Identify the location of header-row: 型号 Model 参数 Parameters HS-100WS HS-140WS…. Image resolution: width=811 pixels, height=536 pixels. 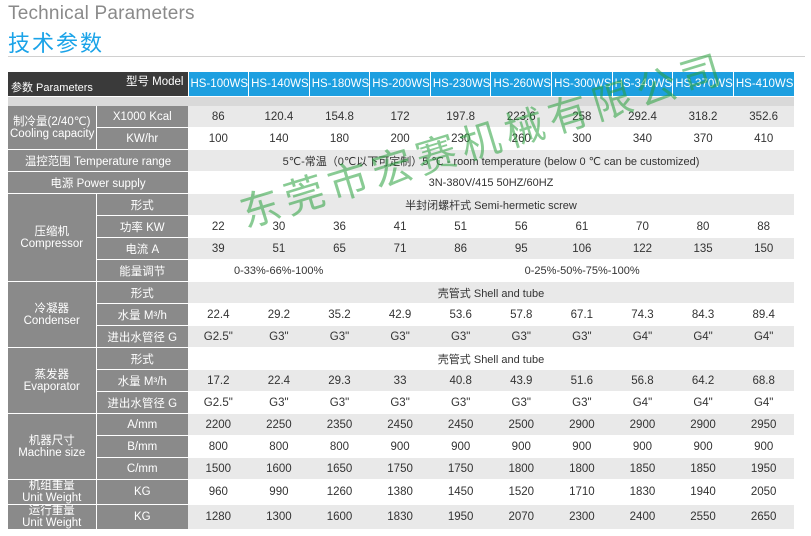
(401, 84).